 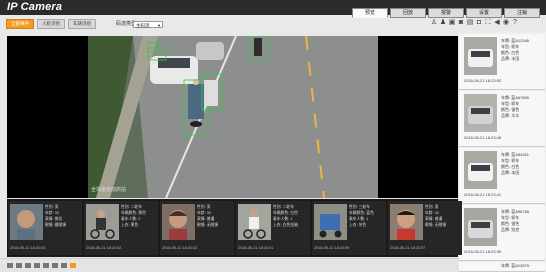 I want to click on person-icon: ♙, so click(x=434, y=23).